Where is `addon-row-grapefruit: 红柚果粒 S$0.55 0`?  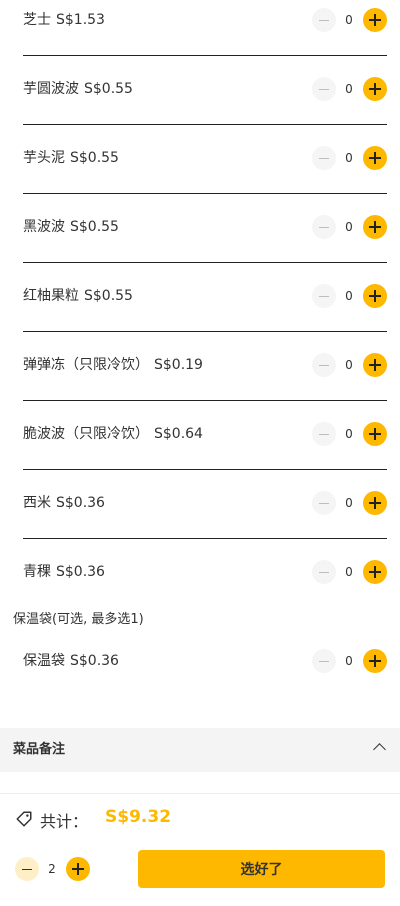
addon-row-grapefruit: 红柚果粒 S$0.55 0 is located at coordinates (205, 310).